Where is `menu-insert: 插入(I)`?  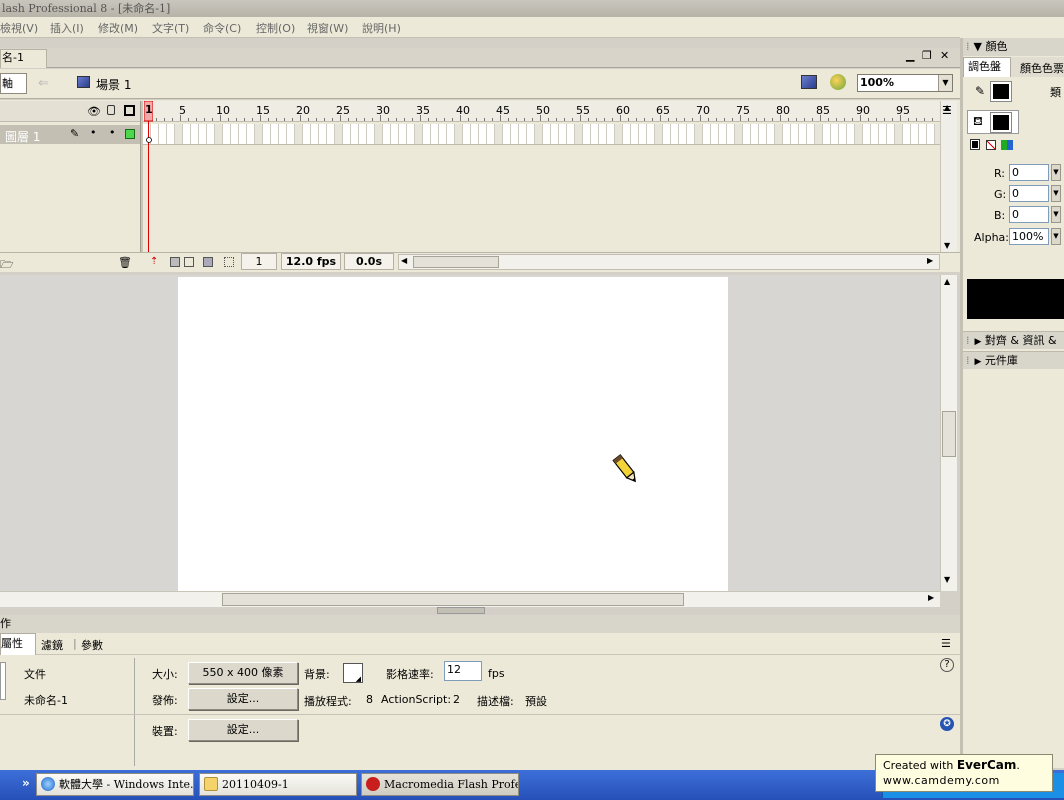
menu-insert: 插入(I) is located at coordinates (67, 28).